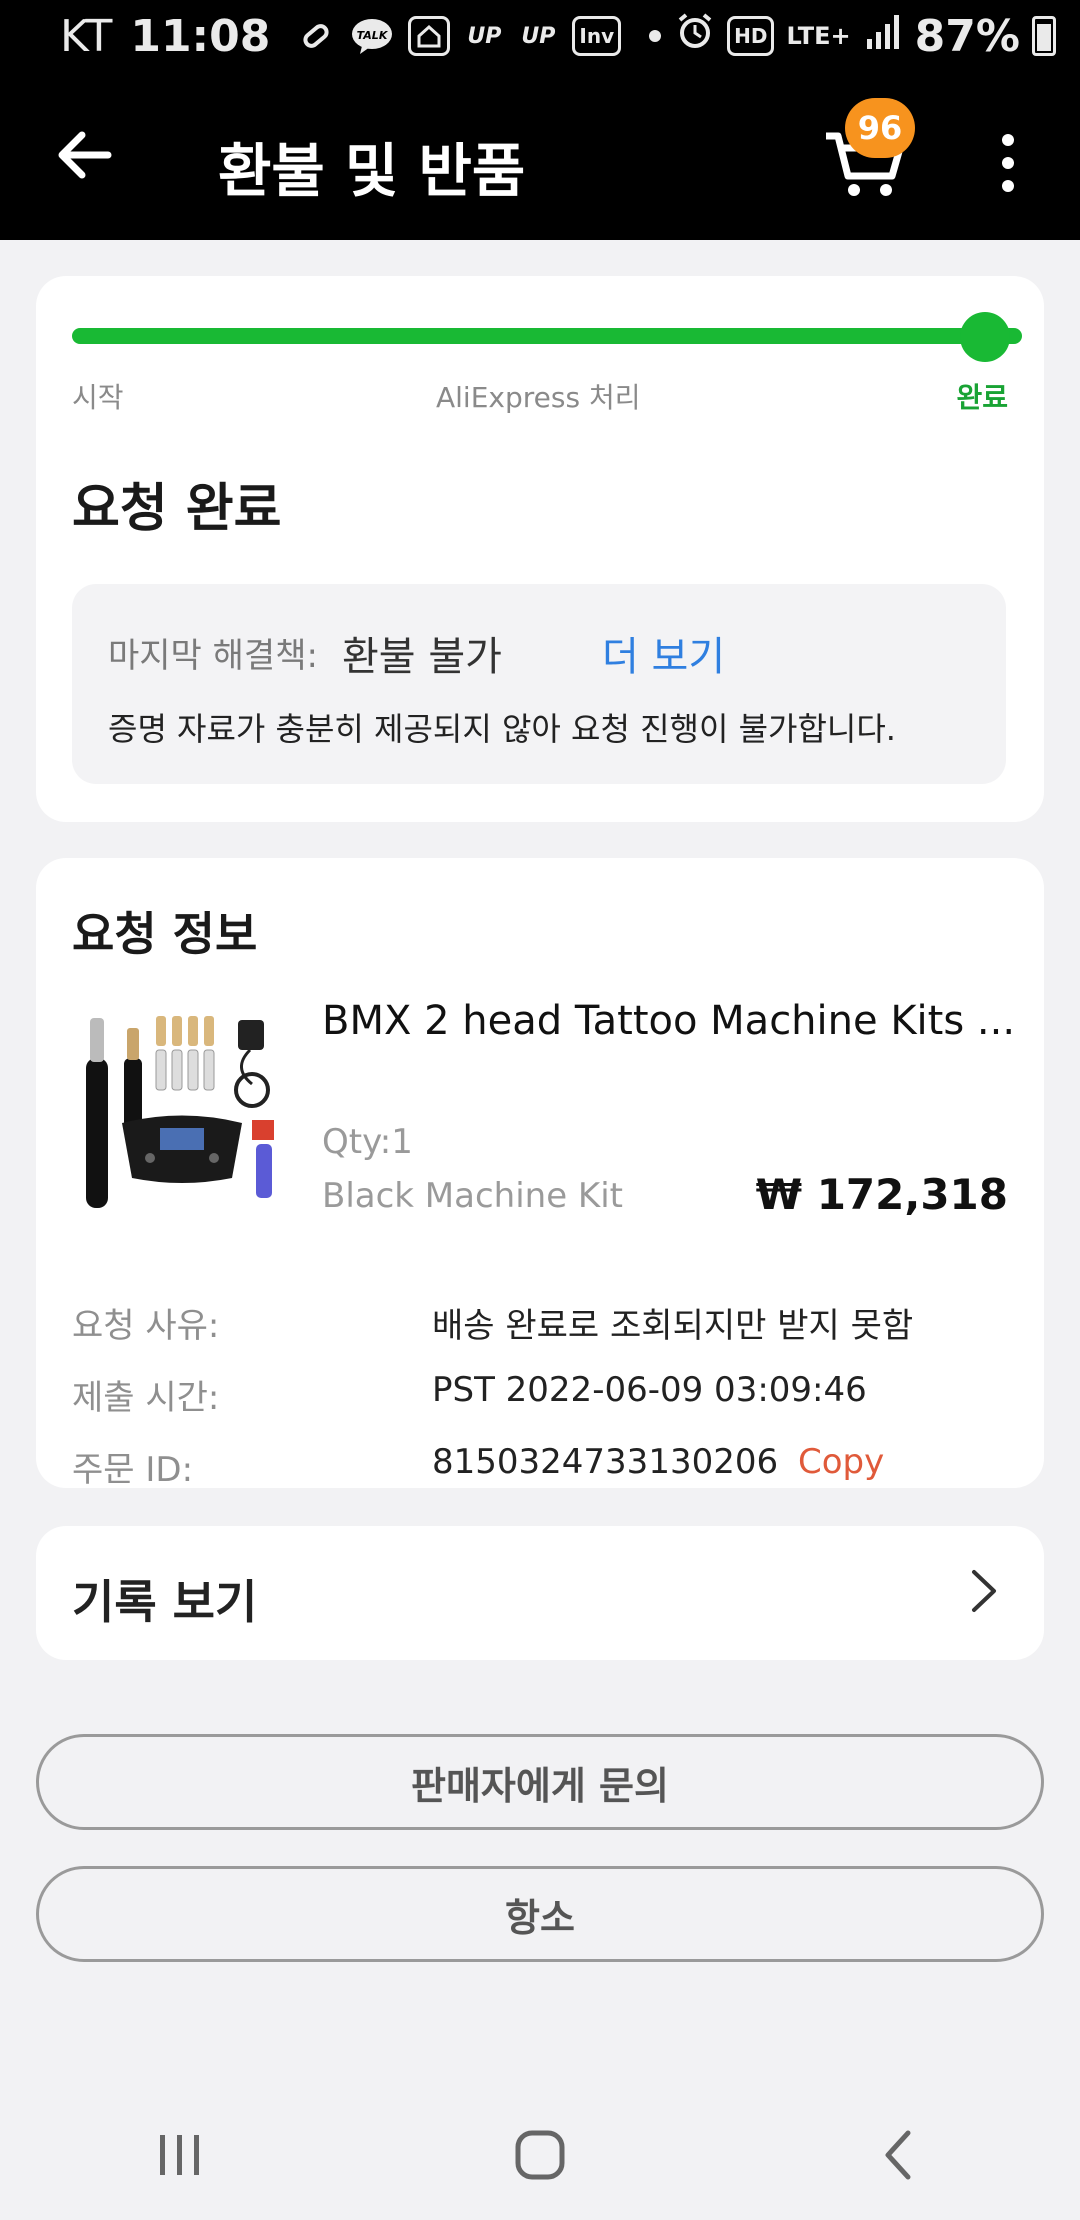  I want to click on arrow-left-icon, so click(85, 155).